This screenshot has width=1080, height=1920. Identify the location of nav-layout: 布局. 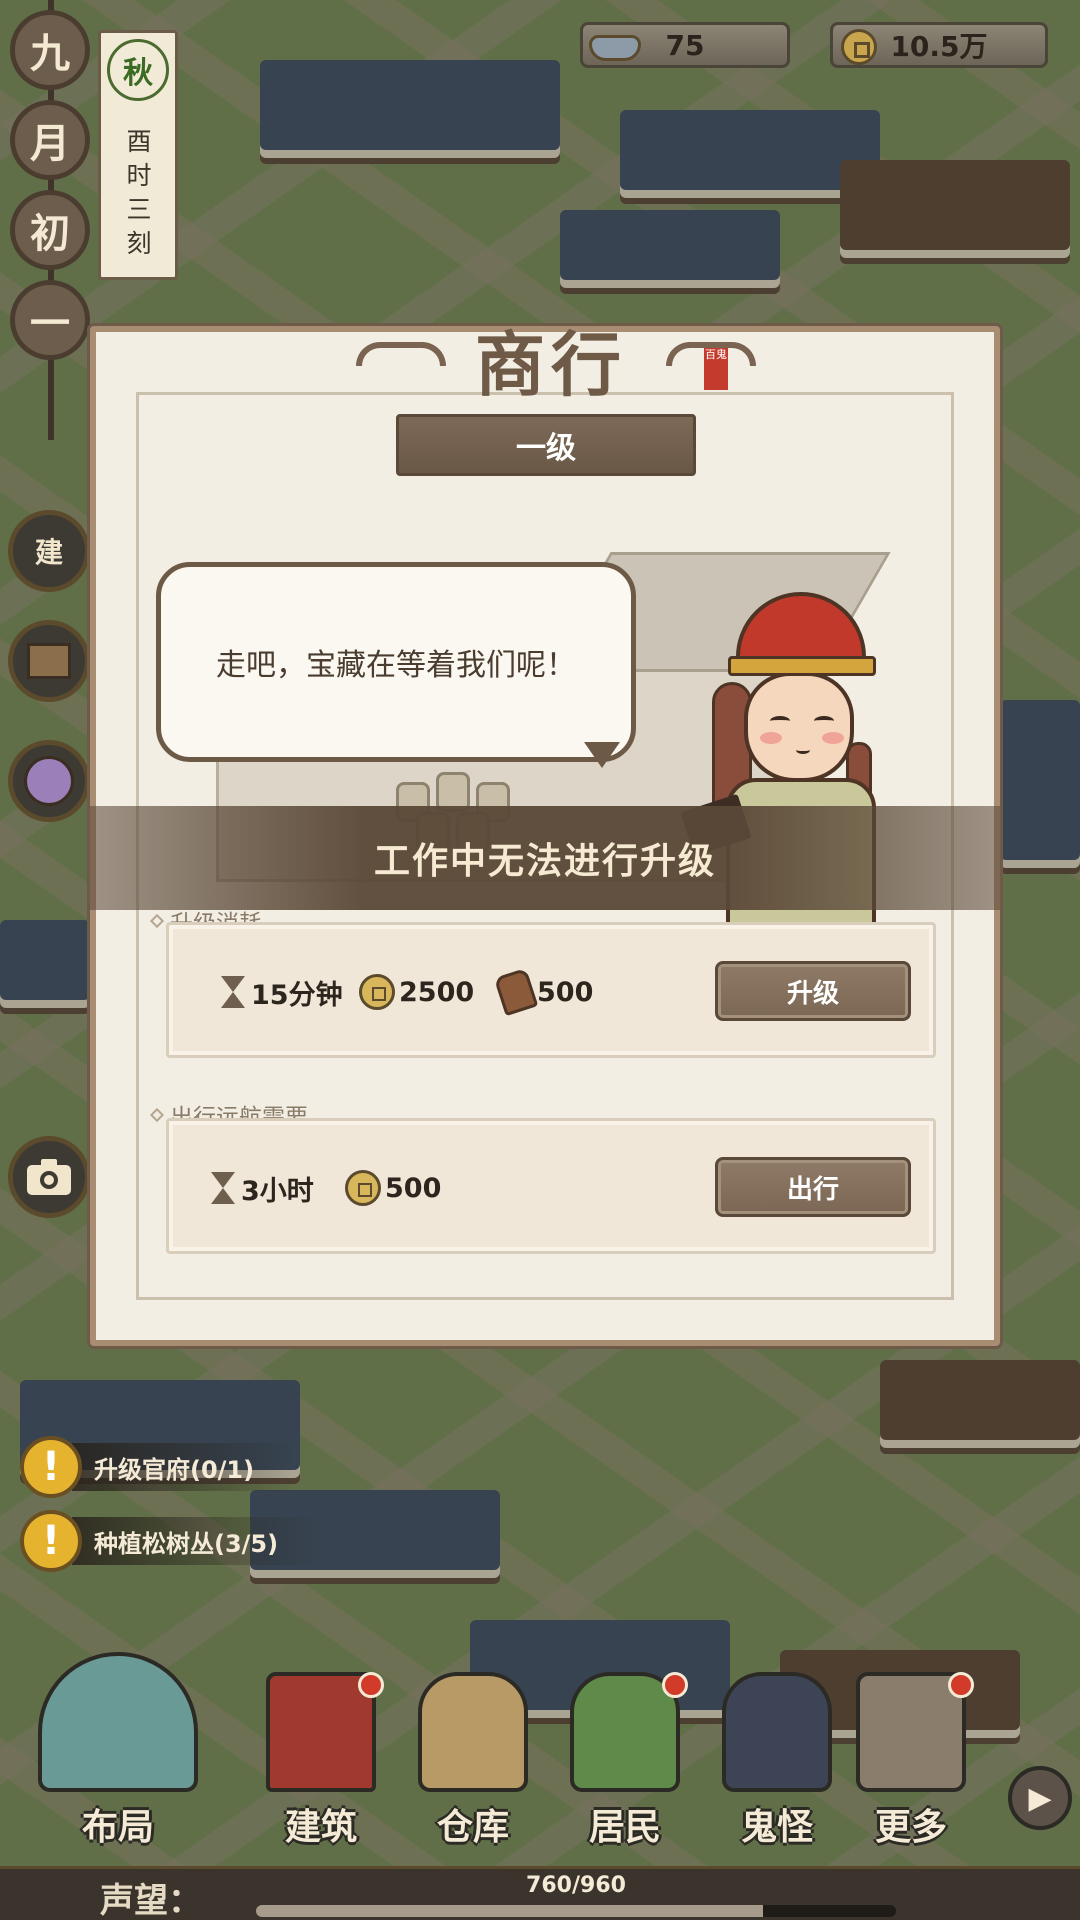
(118, 1740).